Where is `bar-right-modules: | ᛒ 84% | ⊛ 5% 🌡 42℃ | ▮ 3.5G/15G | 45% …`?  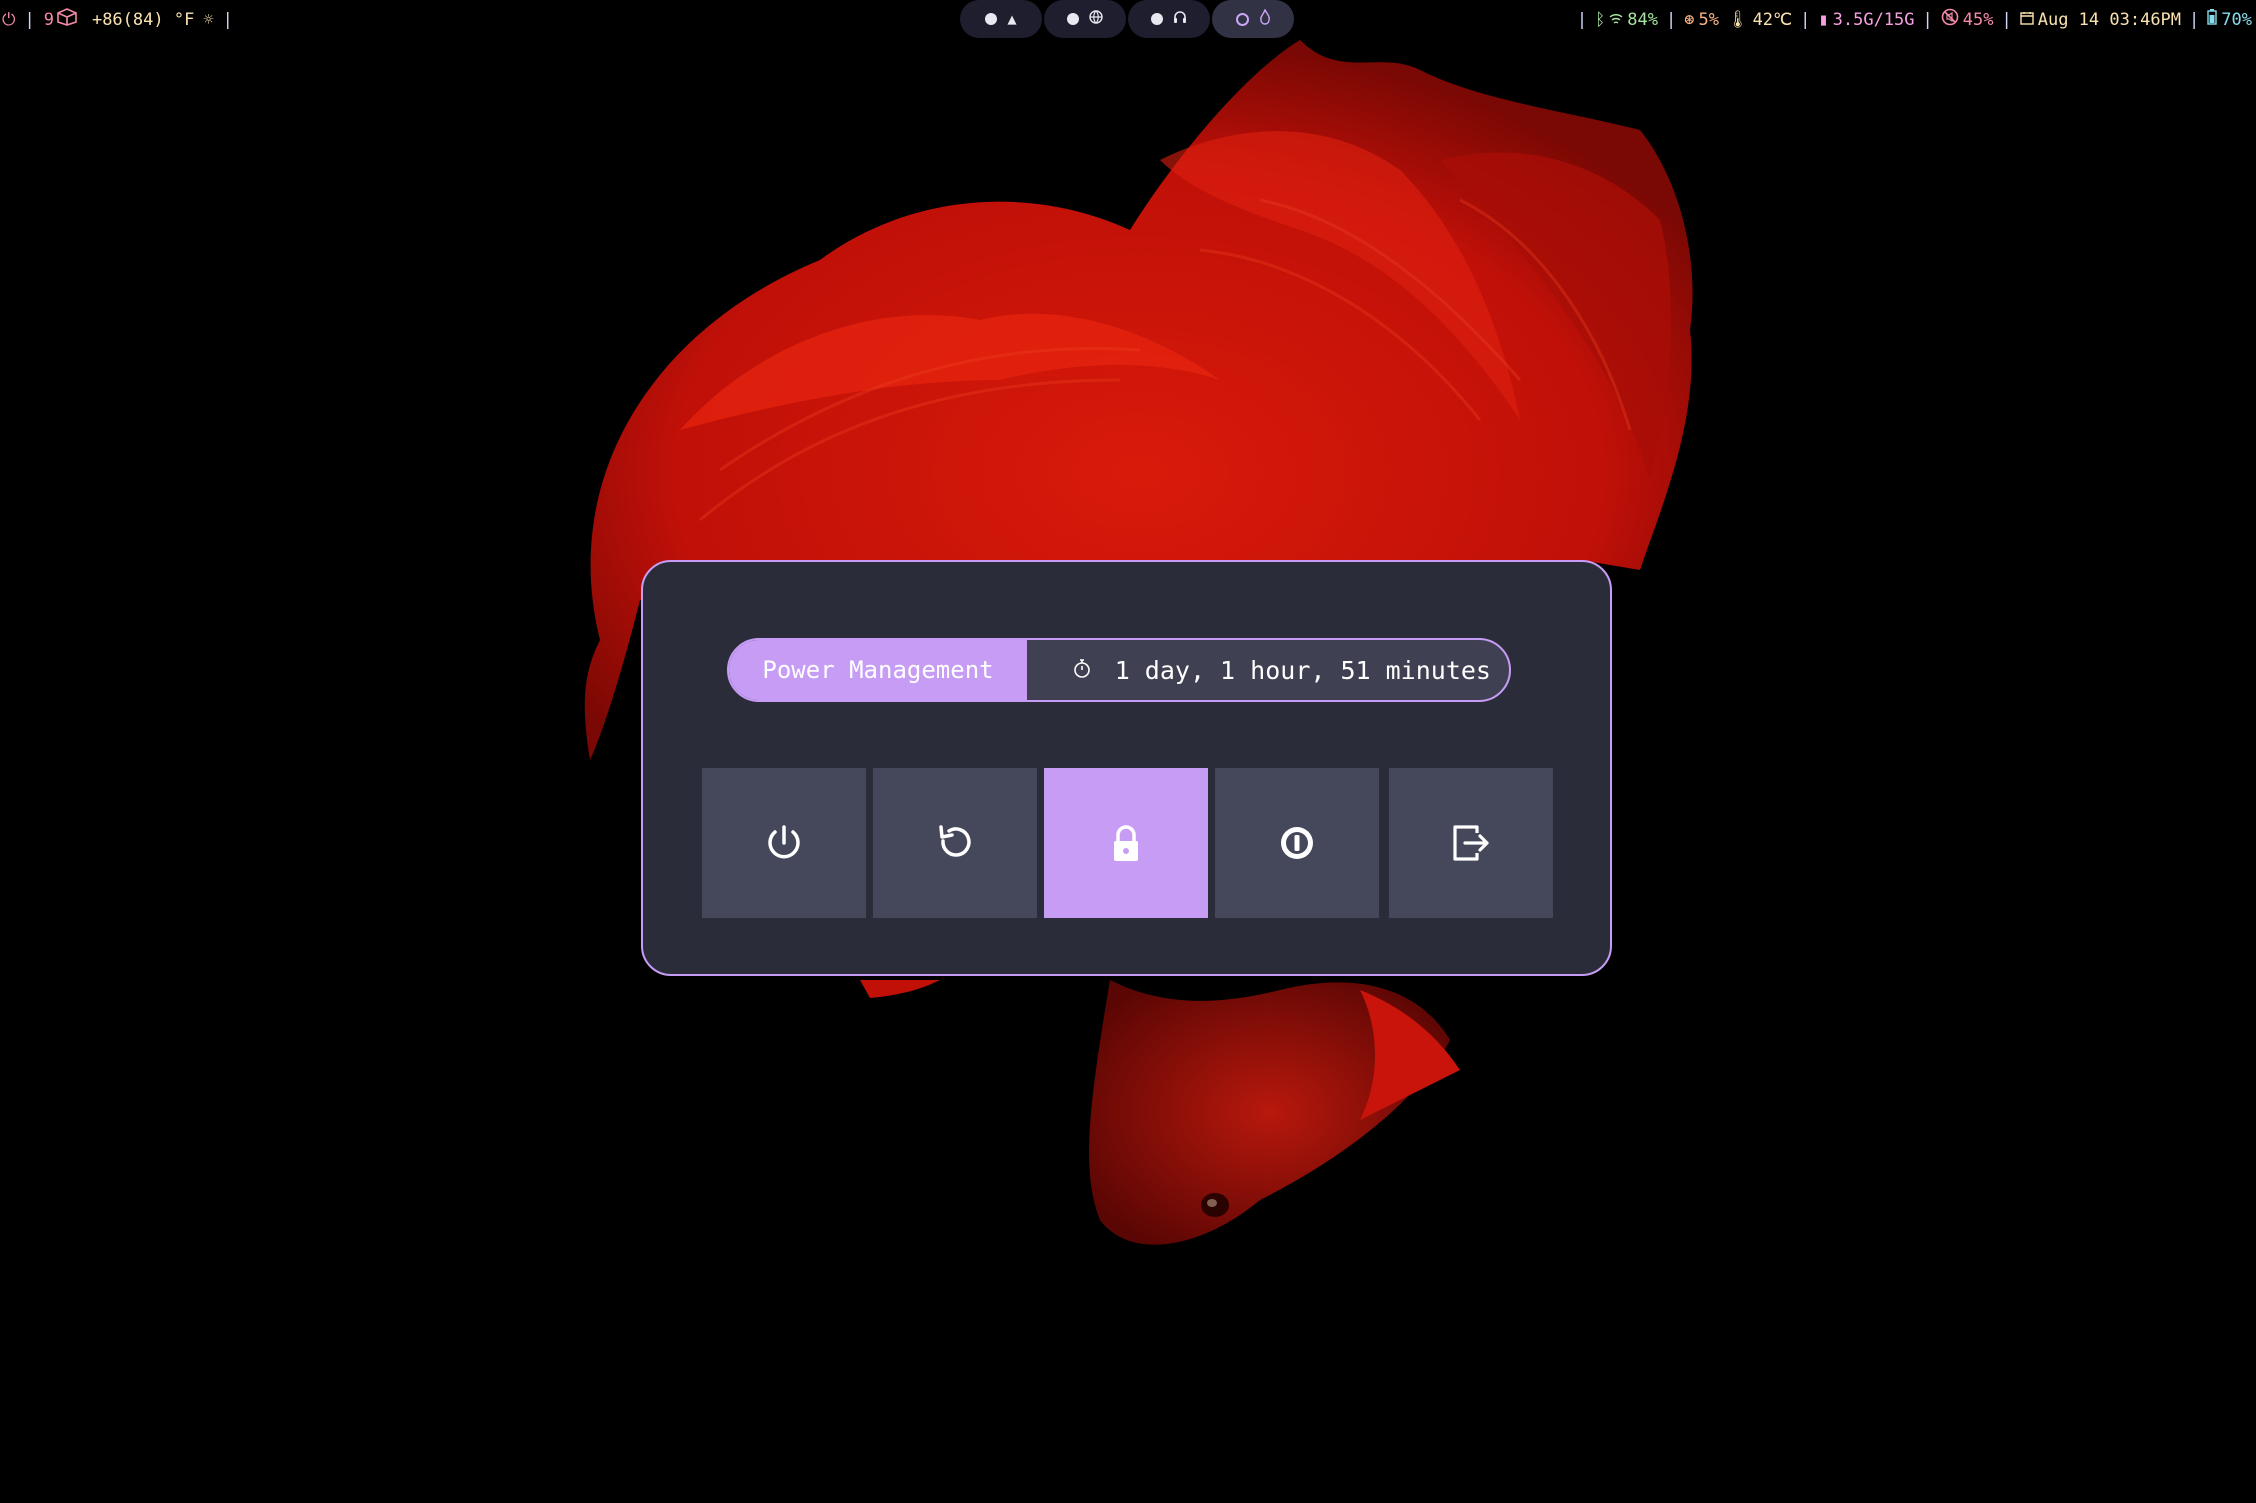
bar-right-modules: | ᛒ 84% | ⊛ 5% 🌡 42℃ | ▮ 3.5G/15G | 45% … is located at coordinates (1910, 19).